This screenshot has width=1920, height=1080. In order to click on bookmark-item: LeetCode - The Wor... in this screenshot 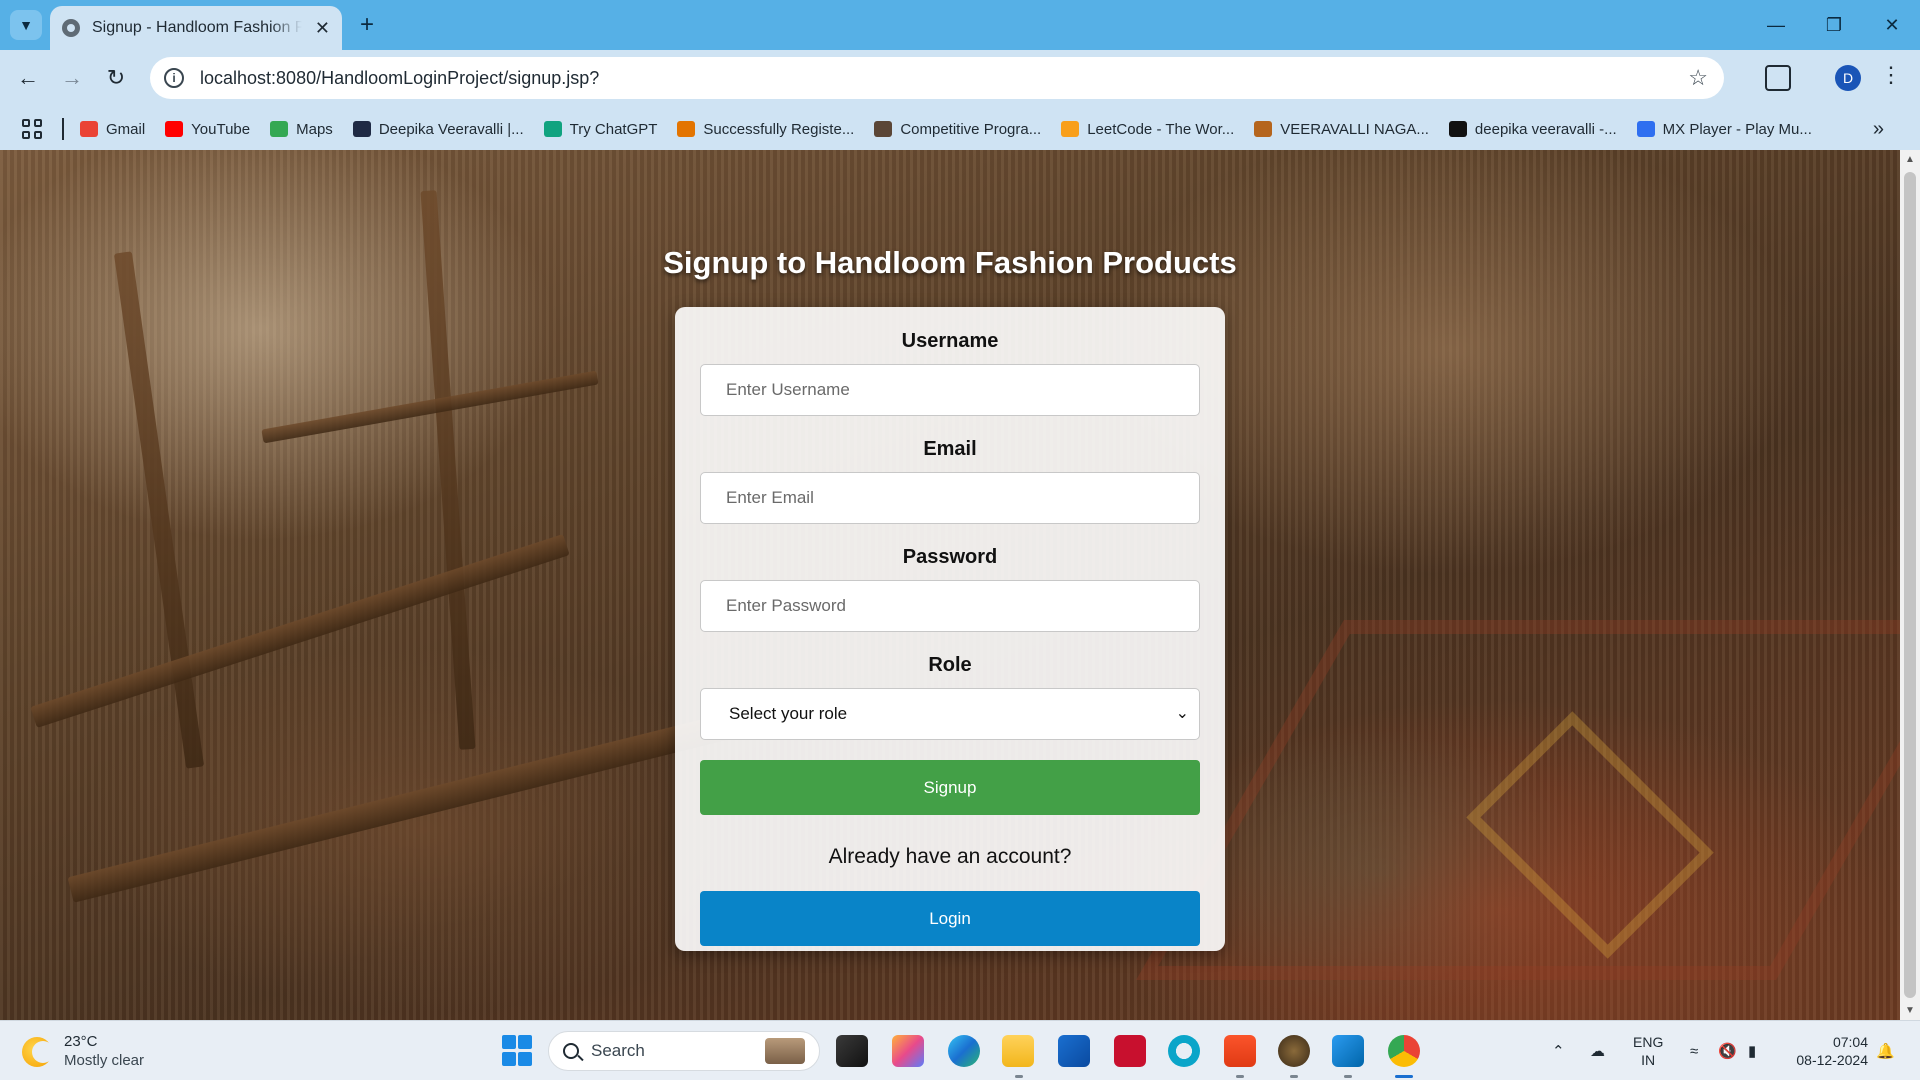, I will do `click(1147, 129)`.